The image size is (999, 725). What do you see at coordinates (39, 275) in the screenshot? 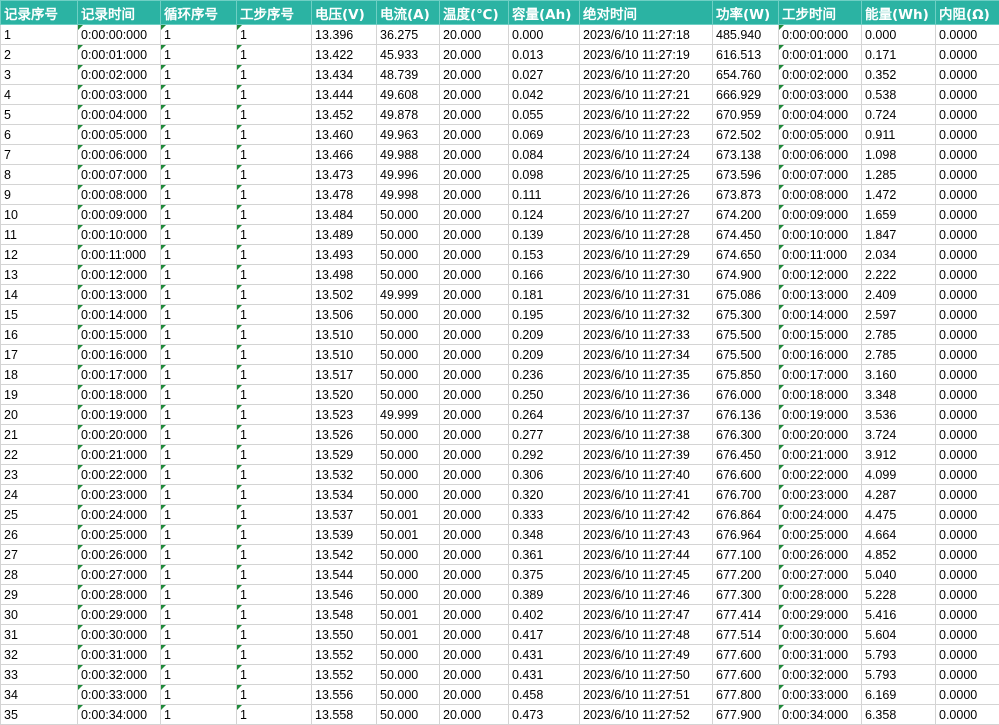
I see `cell-record-index: 13` at bounding box center [39, 275].